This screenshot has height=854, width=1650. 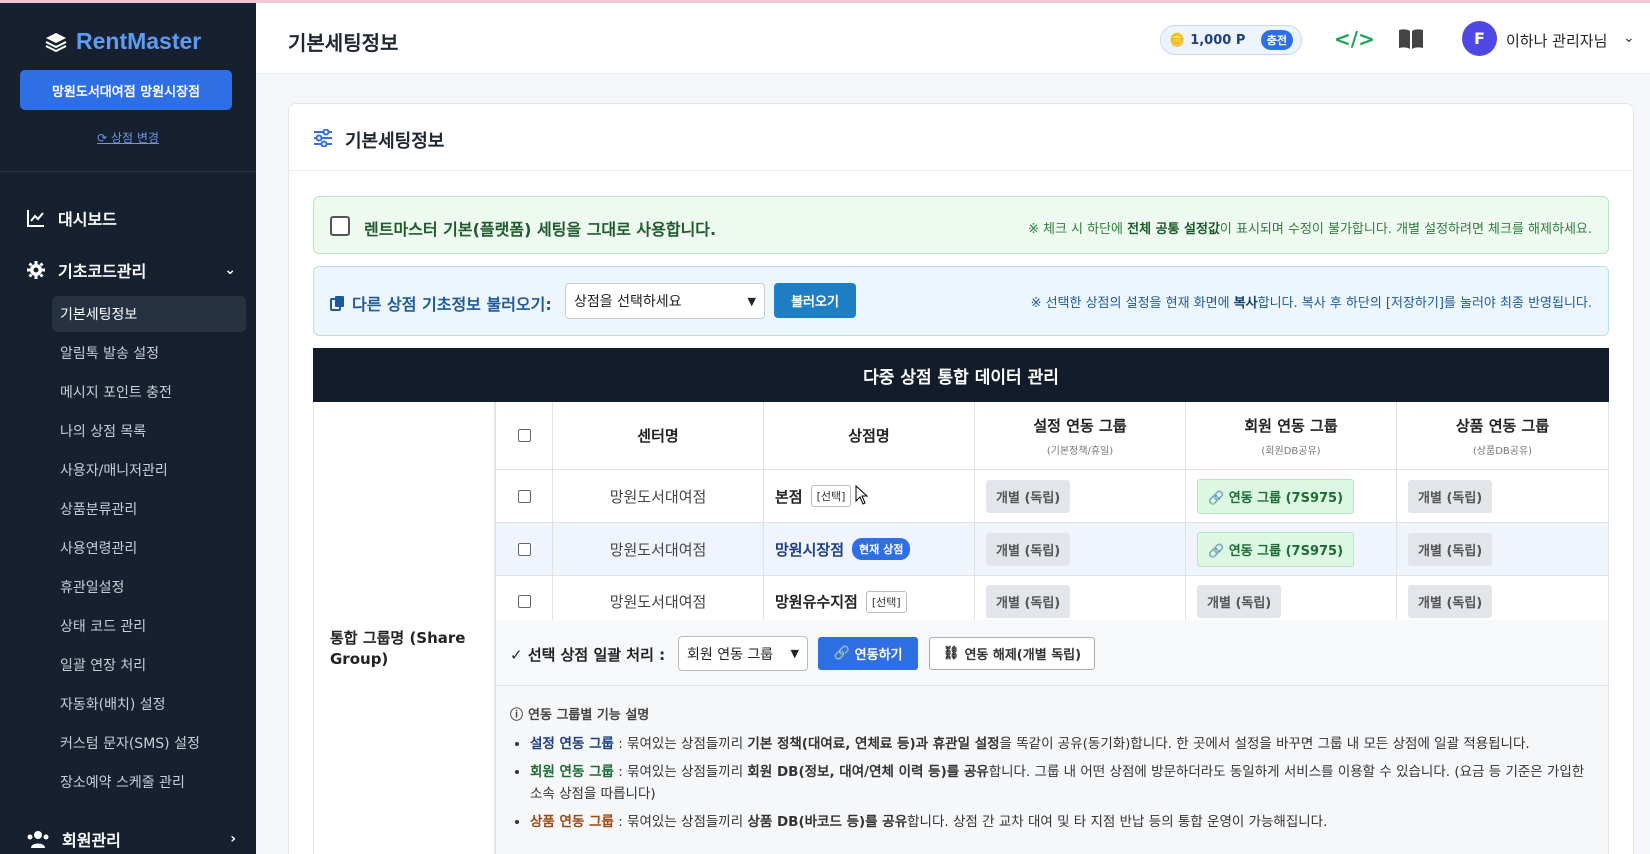 I want to click on chevron-right-icon: ›, so click(x=233, y=839).